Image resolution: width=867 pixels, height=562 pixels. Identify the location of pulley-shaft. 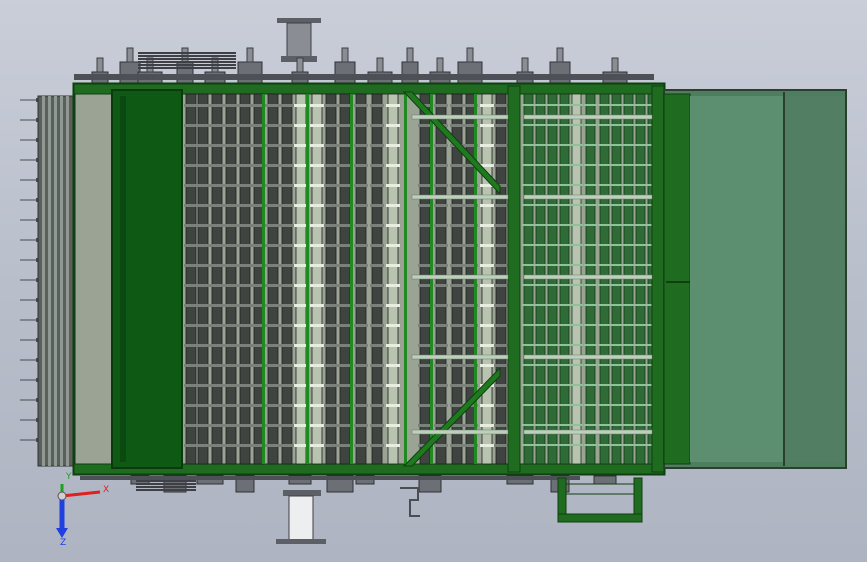
(615, 65).